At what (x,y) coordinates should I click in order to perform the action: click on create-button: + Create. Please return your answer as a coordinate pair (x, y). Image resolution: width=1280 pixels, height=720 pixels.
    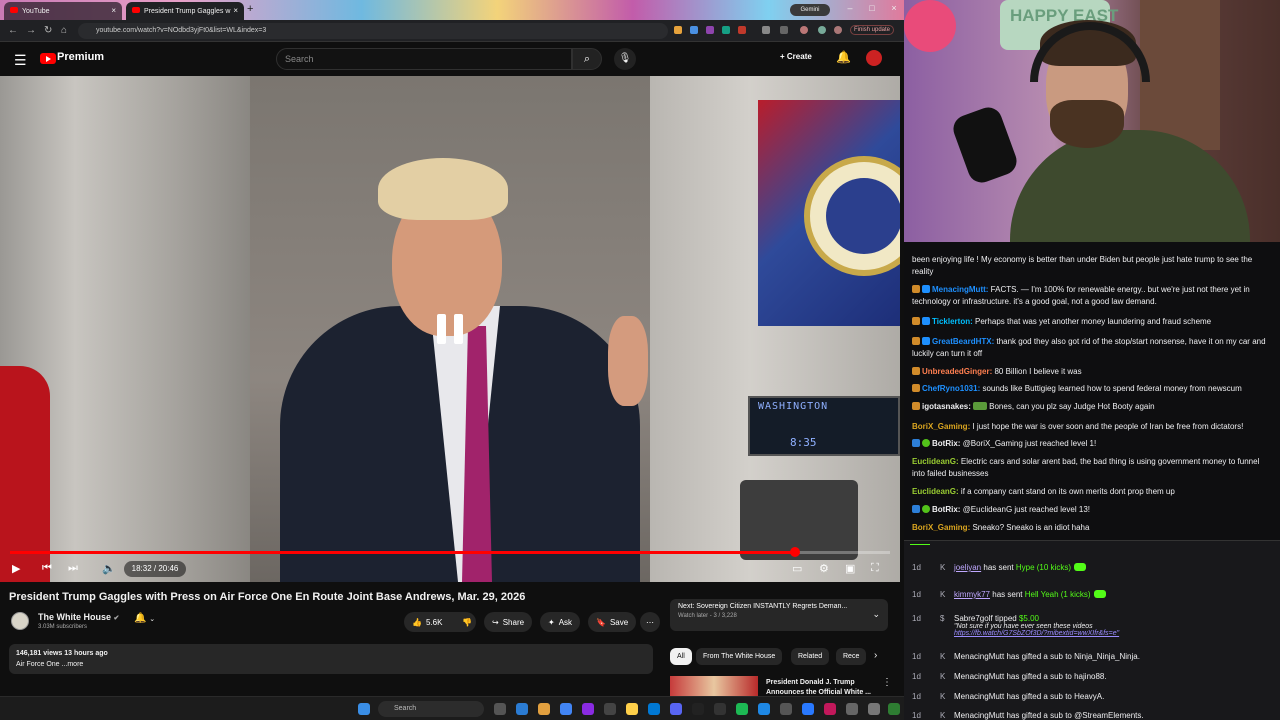
    Looking at the image, I should click on (796, 56).